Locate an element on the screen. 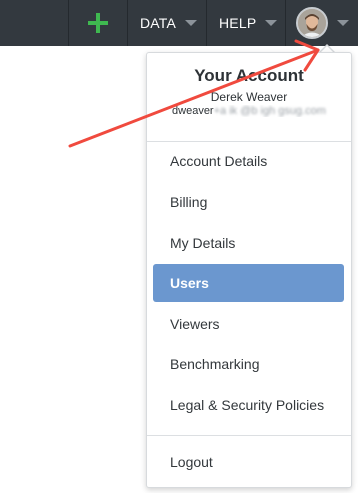 The width and height of the screenshot is (358, 493). menu-item-billing: Billing is located at coordinates (248, 202).